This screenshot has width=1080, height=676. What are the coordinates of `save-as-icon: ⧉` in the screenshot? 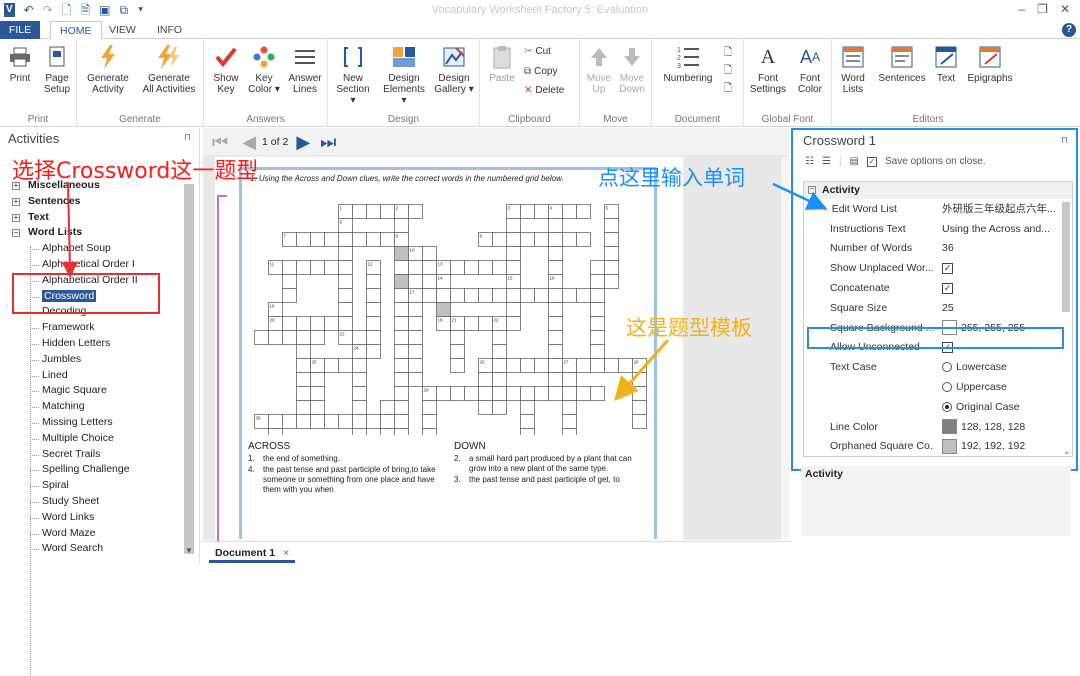 It's located at (123, 10).